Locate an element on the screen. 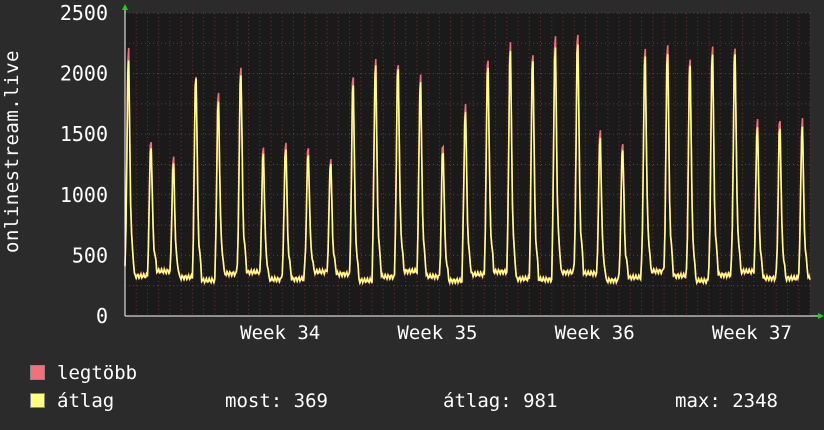 Image resolution: width=824 pixels, height=430 pixels. legend-swatch-max is located at coordinates (37, 372).